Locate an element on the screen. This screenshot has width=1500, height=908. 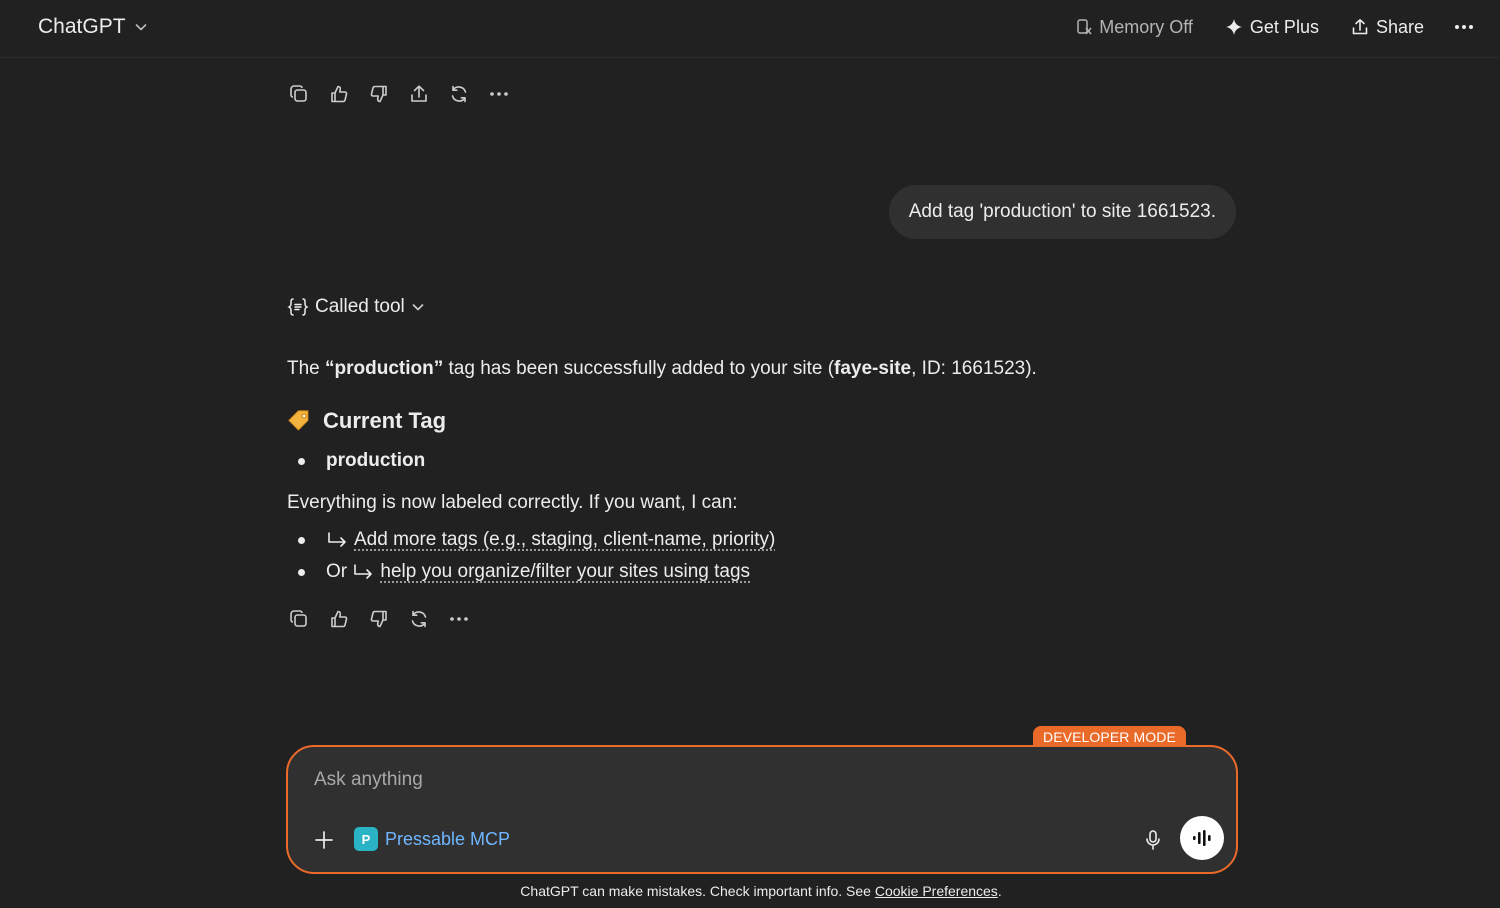
upload-icon is located at coordinates (419, 93).